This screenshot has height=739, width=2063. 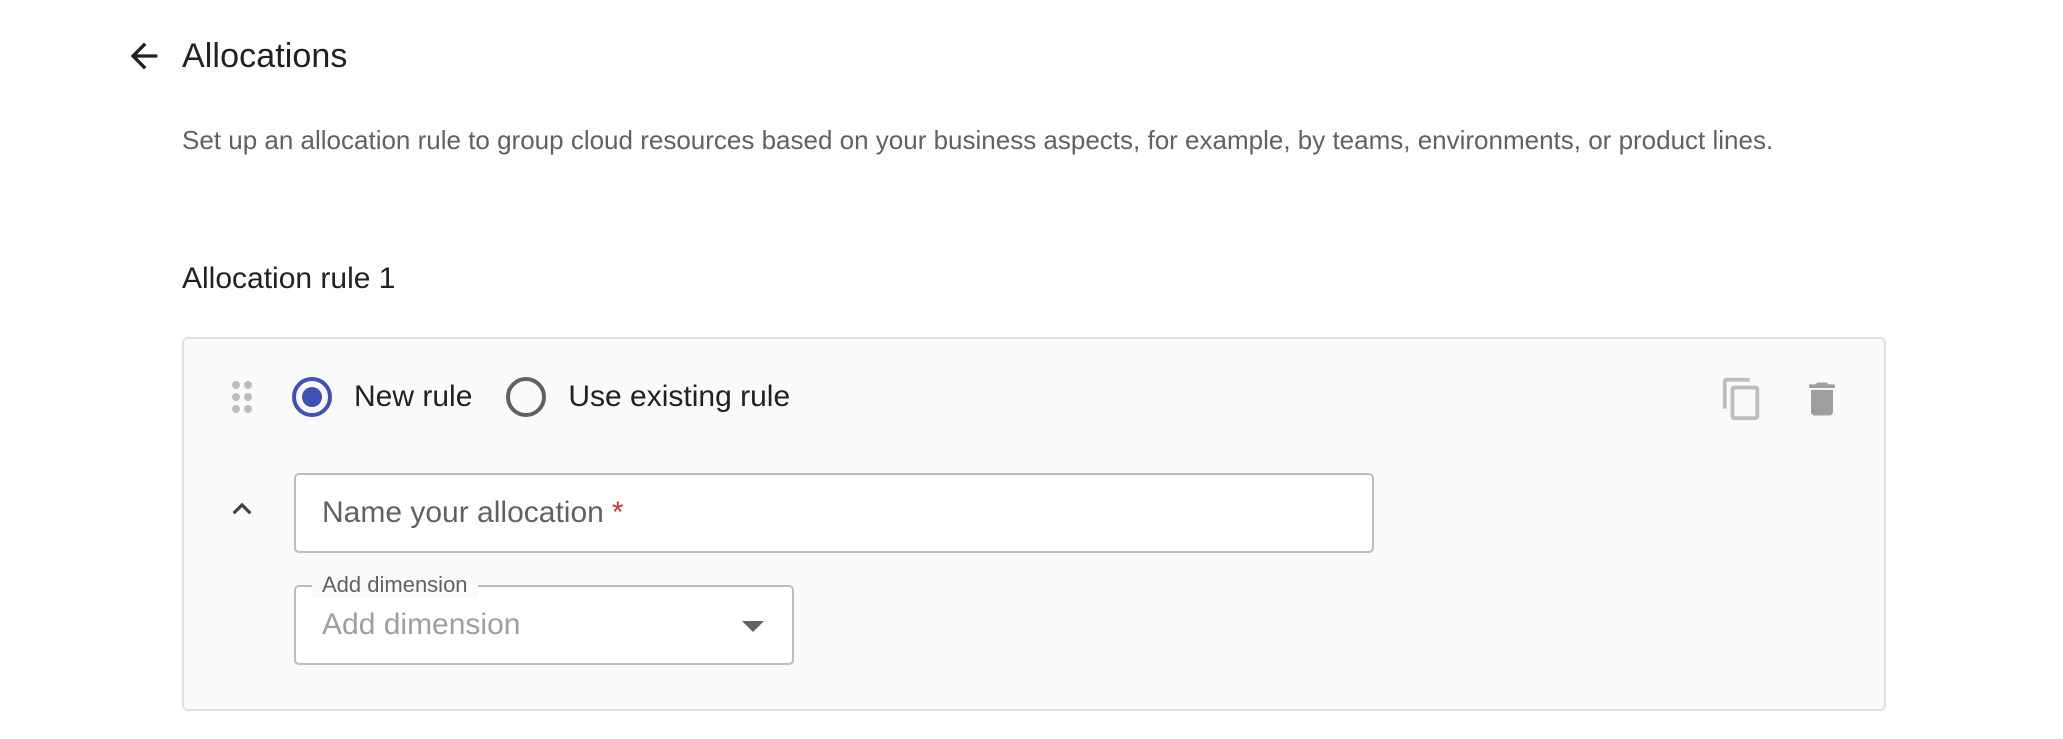 What do you see at coordinates (242, 397) in the screenshot?
I see `drag-handle-icon` at bounding box center [242, 397].